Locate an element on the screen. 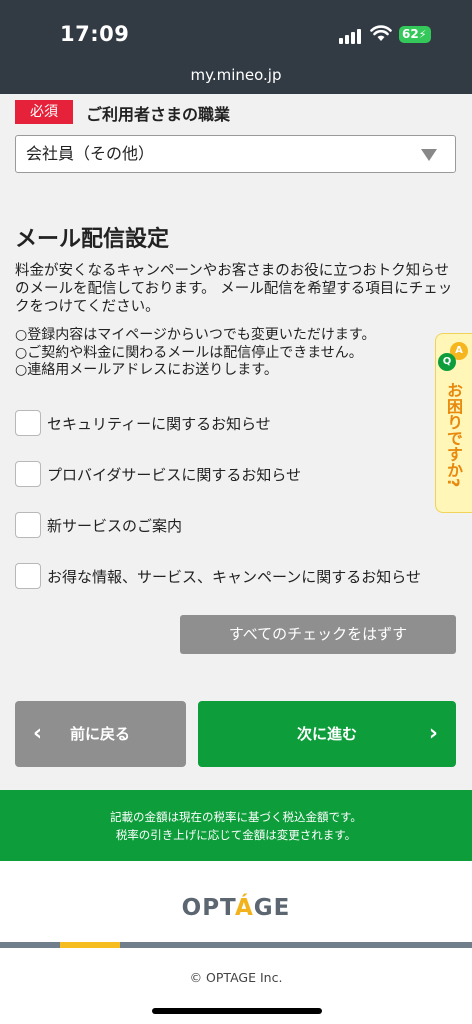  section-title: メール配信設定 is located at coordinates (92, 239).